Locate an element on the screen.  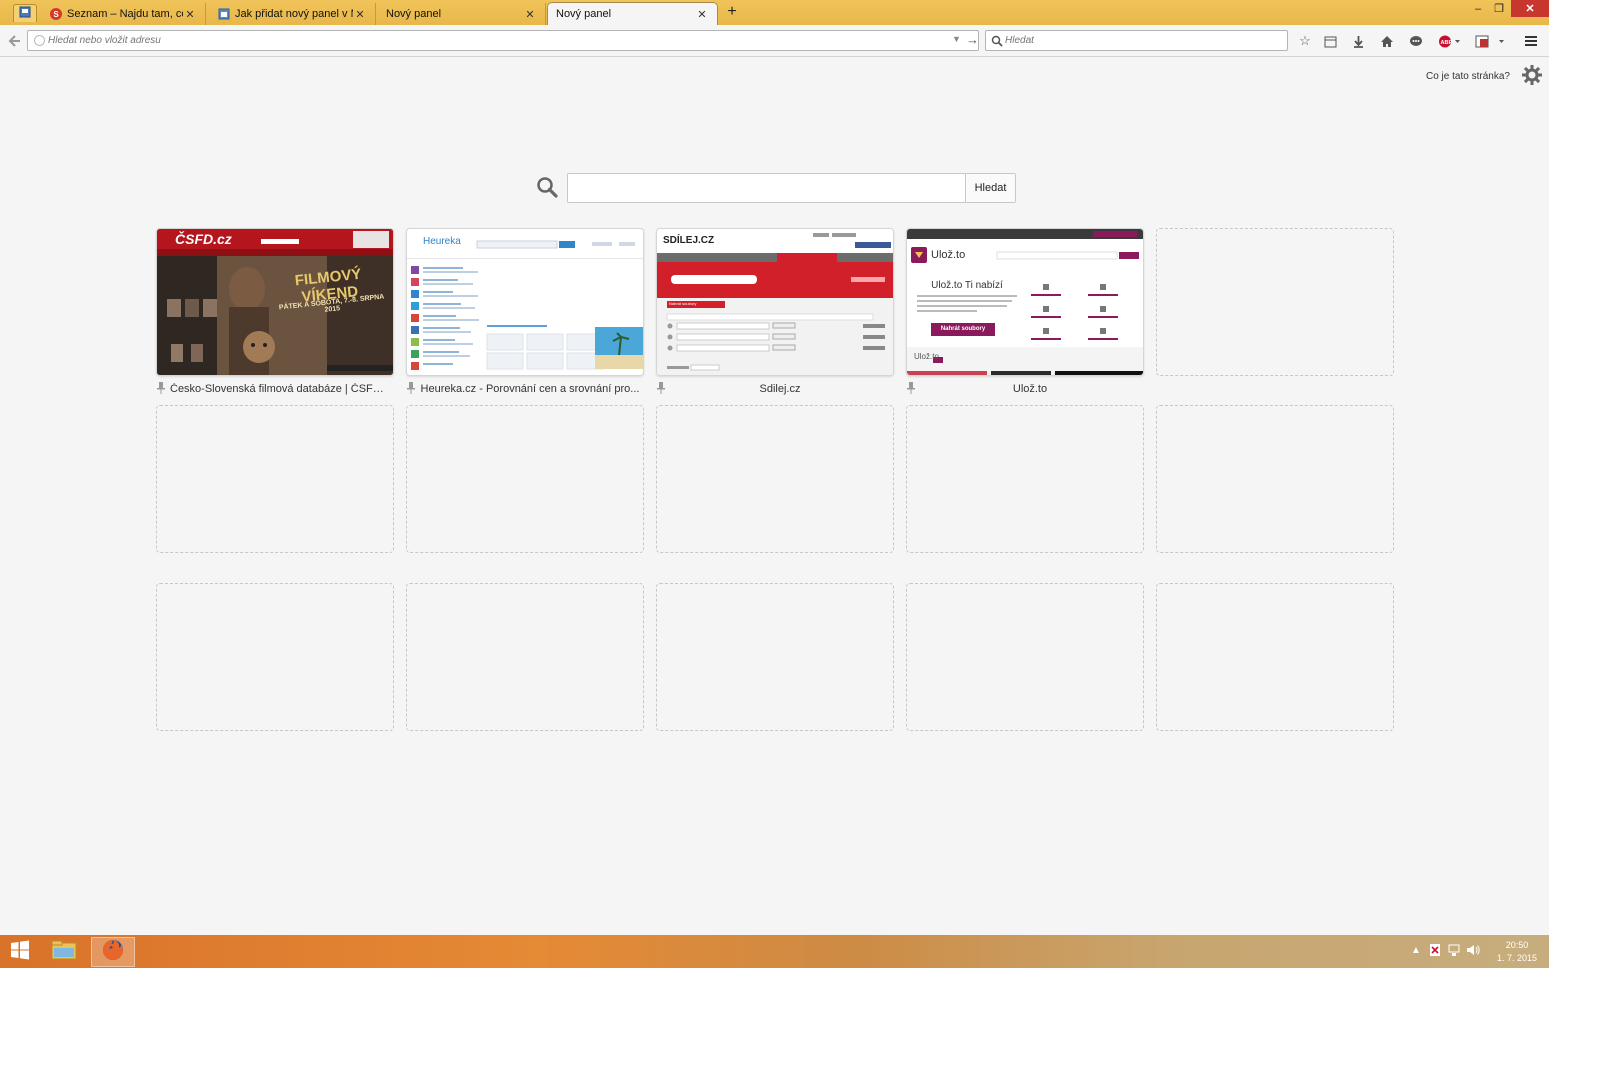
minimize-button: – is located at coordinates (1478, 8).